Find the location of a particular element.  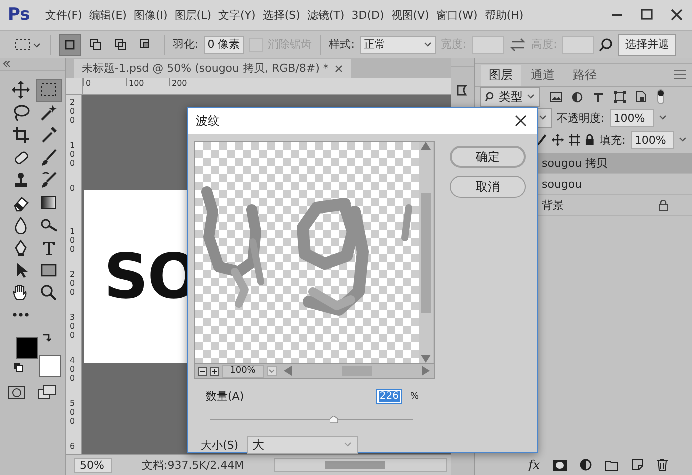

default-colors-icon is located at coordinates (19, 367).